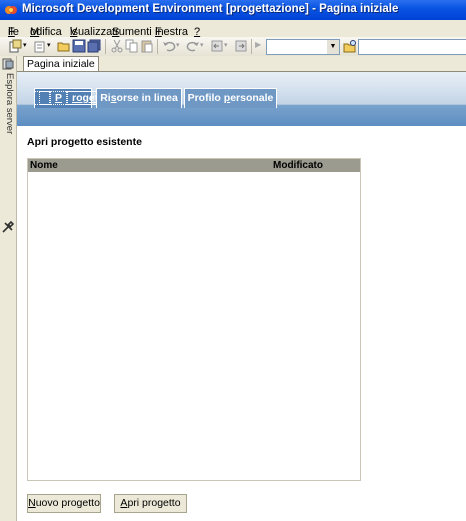 This screenshot has width=466, height=521. Describe the element at coordinates (298, 165) in the screenshot. I see `column-header-modified: Modificato` at that location.